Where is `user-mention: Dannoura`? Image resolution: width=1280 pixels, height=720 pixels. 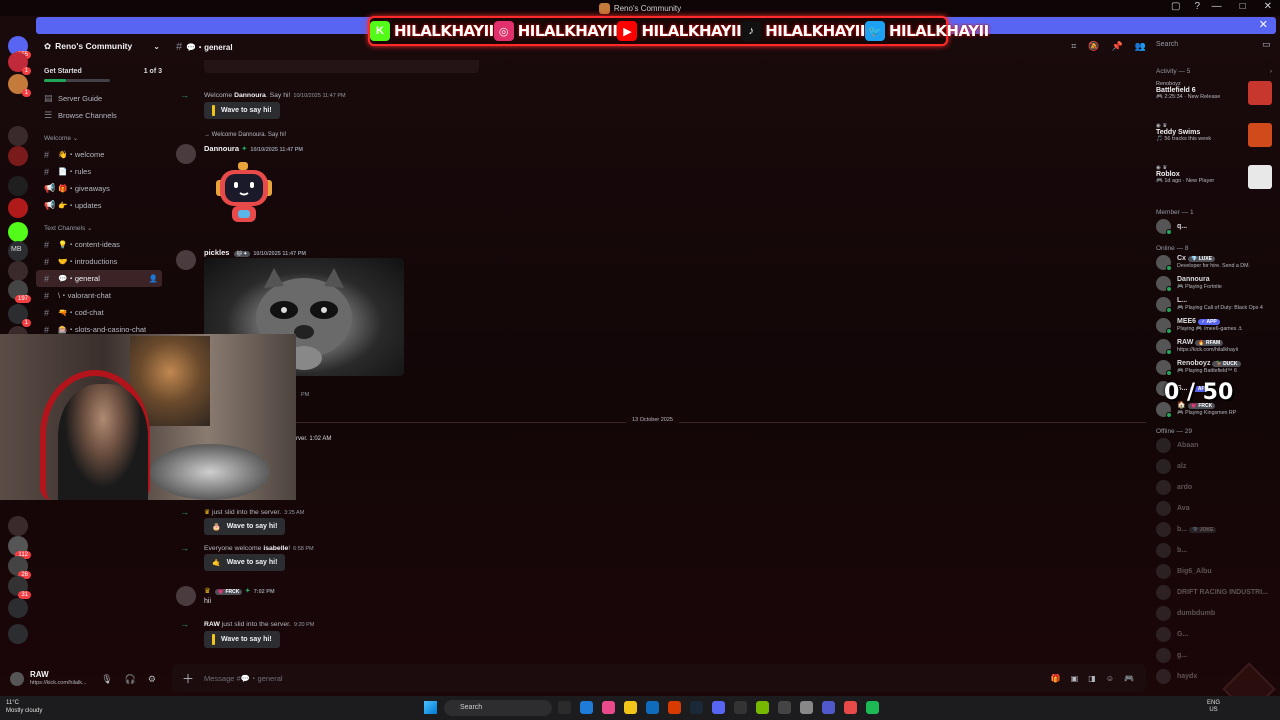 user-mention: Dannoura is located at coordinates (250, 95).